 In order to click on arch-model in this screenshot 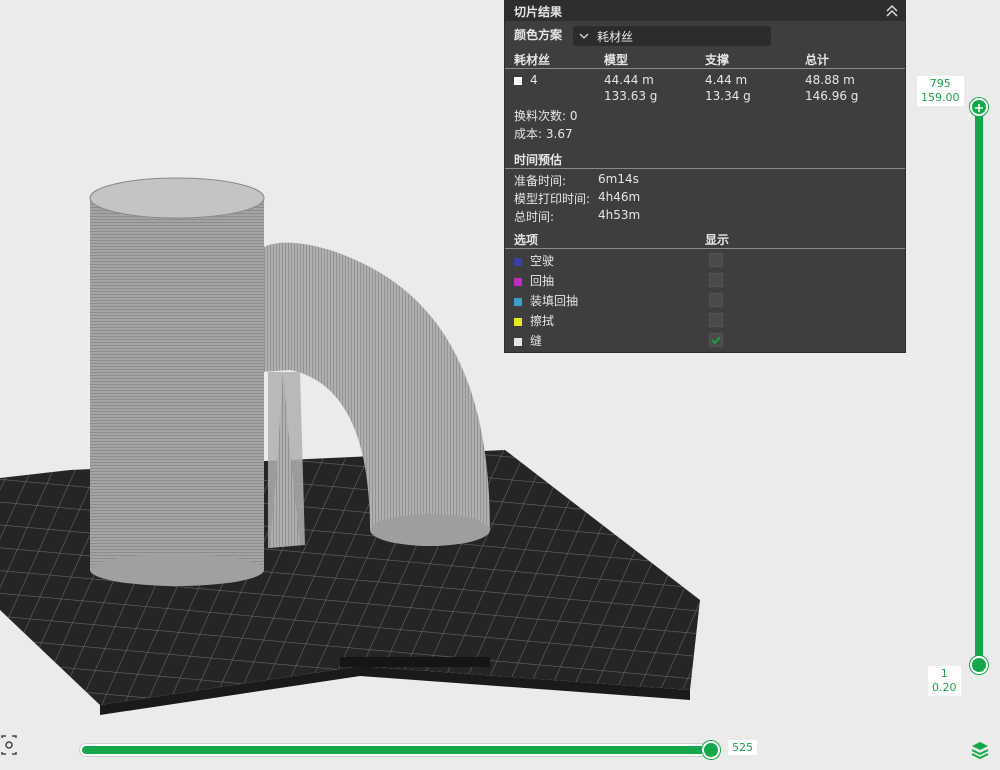, I will do `click(370, 395)`.